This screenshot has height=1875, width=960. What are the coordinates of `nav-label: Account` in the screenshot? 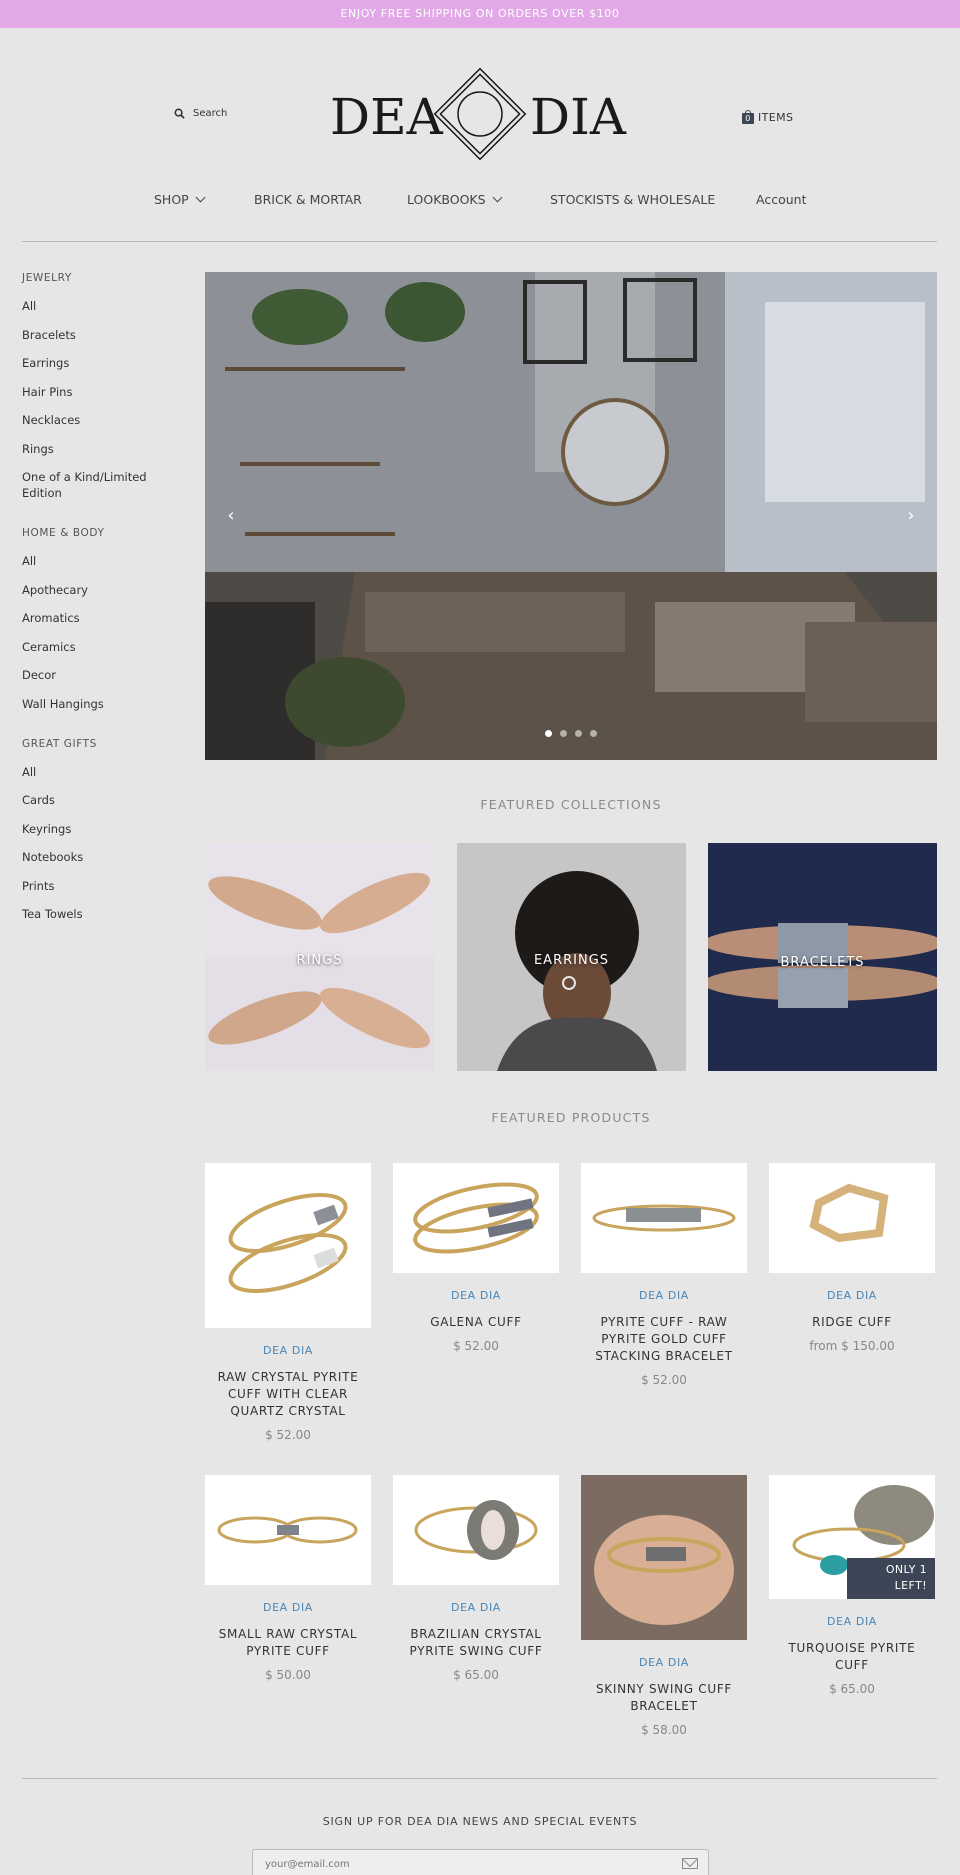 It's located at (781, 199).